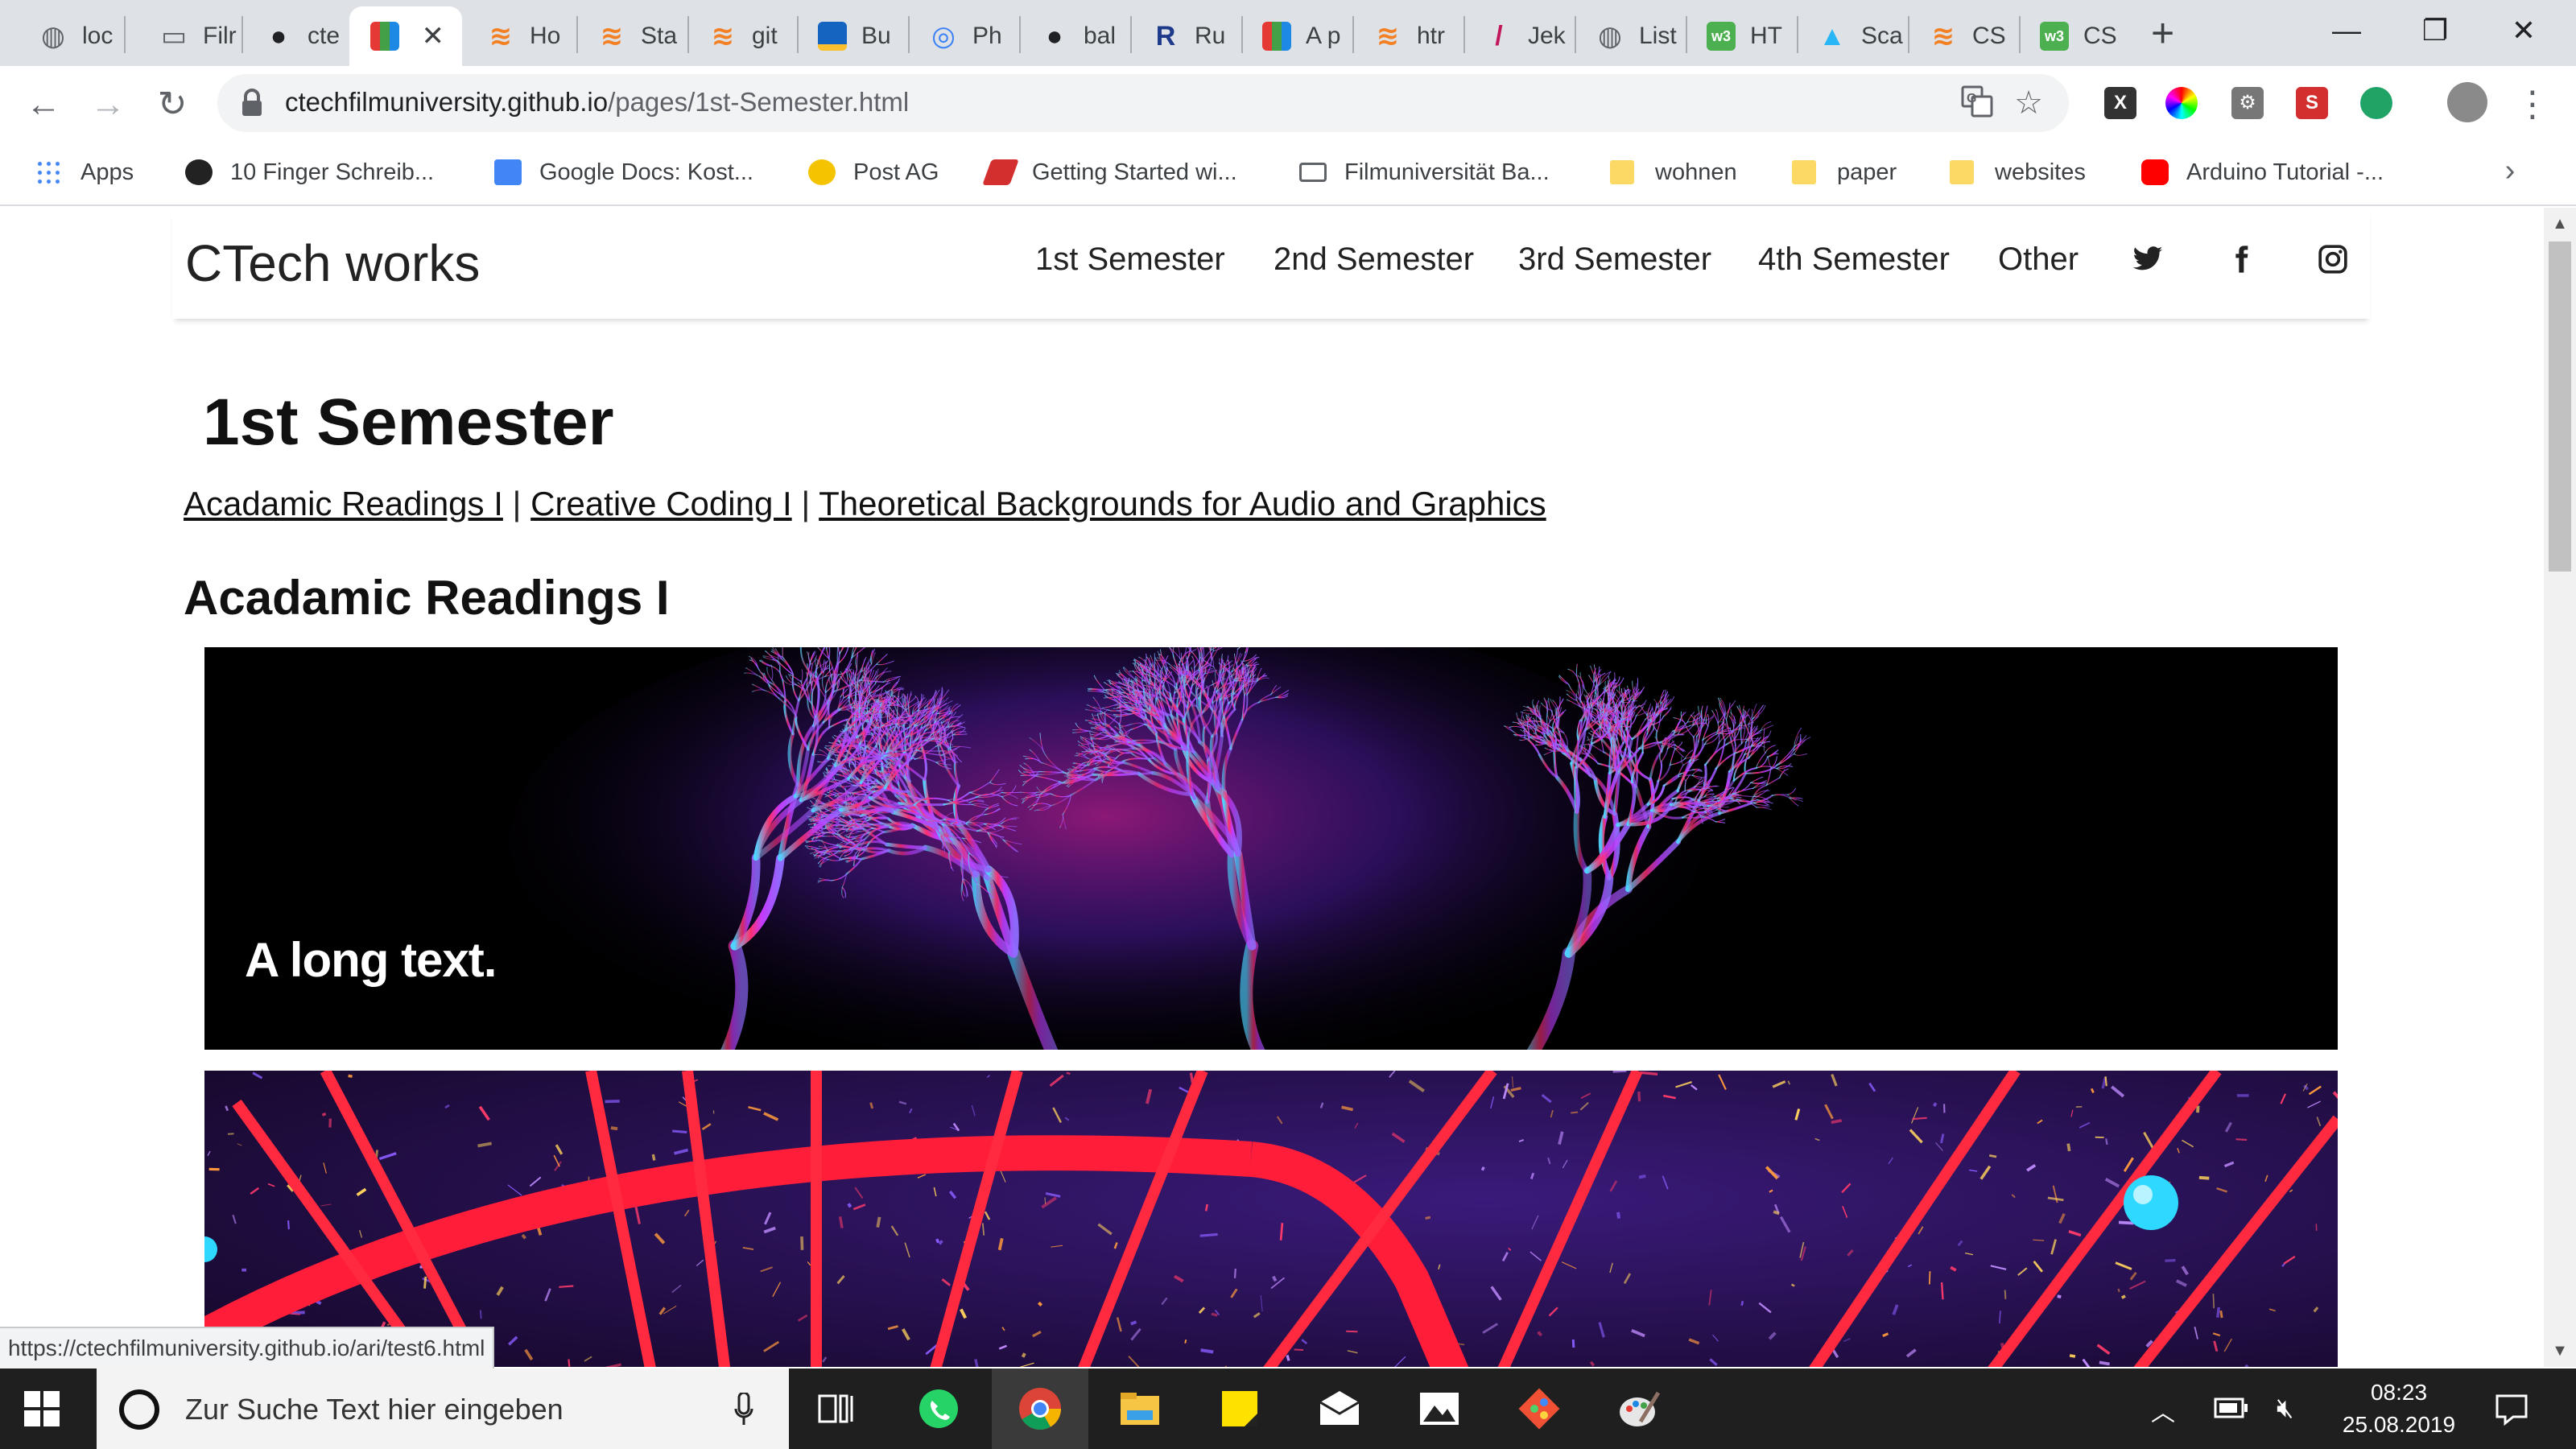 The height and width of the screenshot is (1449, 2576). I want to click on extension-x-icon: X, so click(2120, 103).